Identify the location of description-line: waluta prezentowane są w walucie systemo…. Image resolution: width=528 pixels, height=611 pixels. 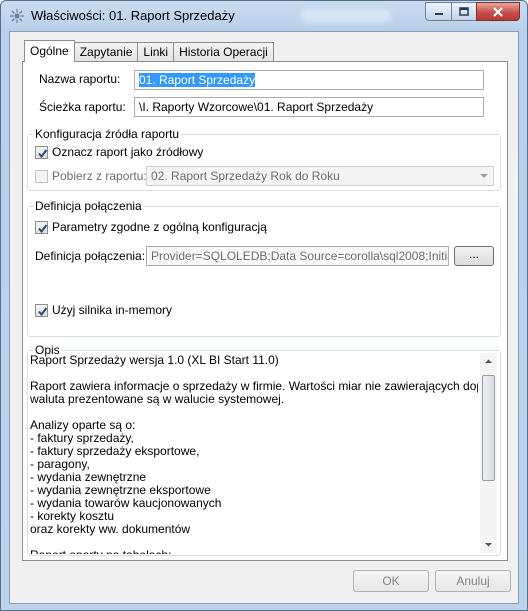
(157, 399).